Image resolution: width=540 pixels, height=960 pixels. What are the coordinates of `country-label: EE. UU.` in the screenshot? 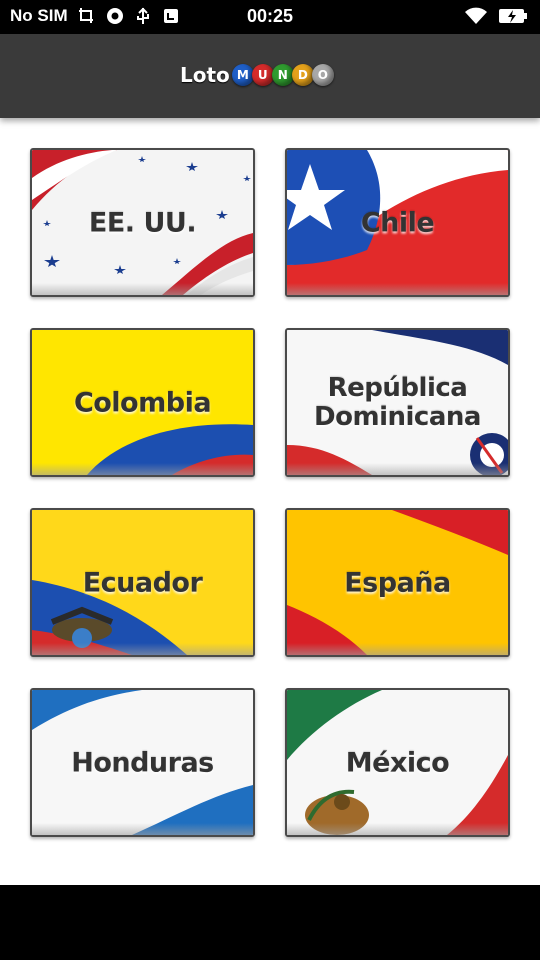 It's located at (142, 222).